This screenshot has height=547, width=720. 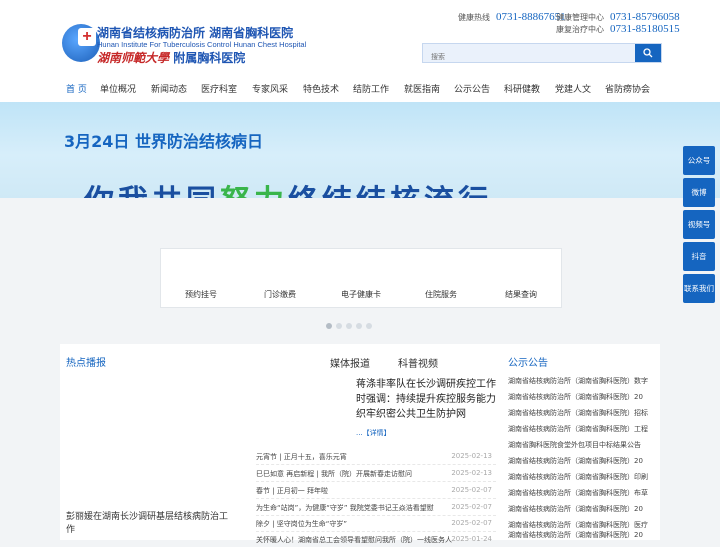 What do you see at coordinates (87, 37) in the screenshot?
I see `red-cross-icon: +` at bounding box center [87, 37].